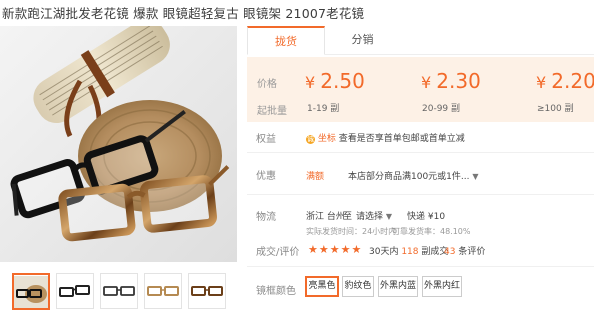 This screenshot has width=594, height=310. What do you see at coordinates (458, 81) in the screenshot?
I see `price-value: 2.30` at bounding box center [458, 81].